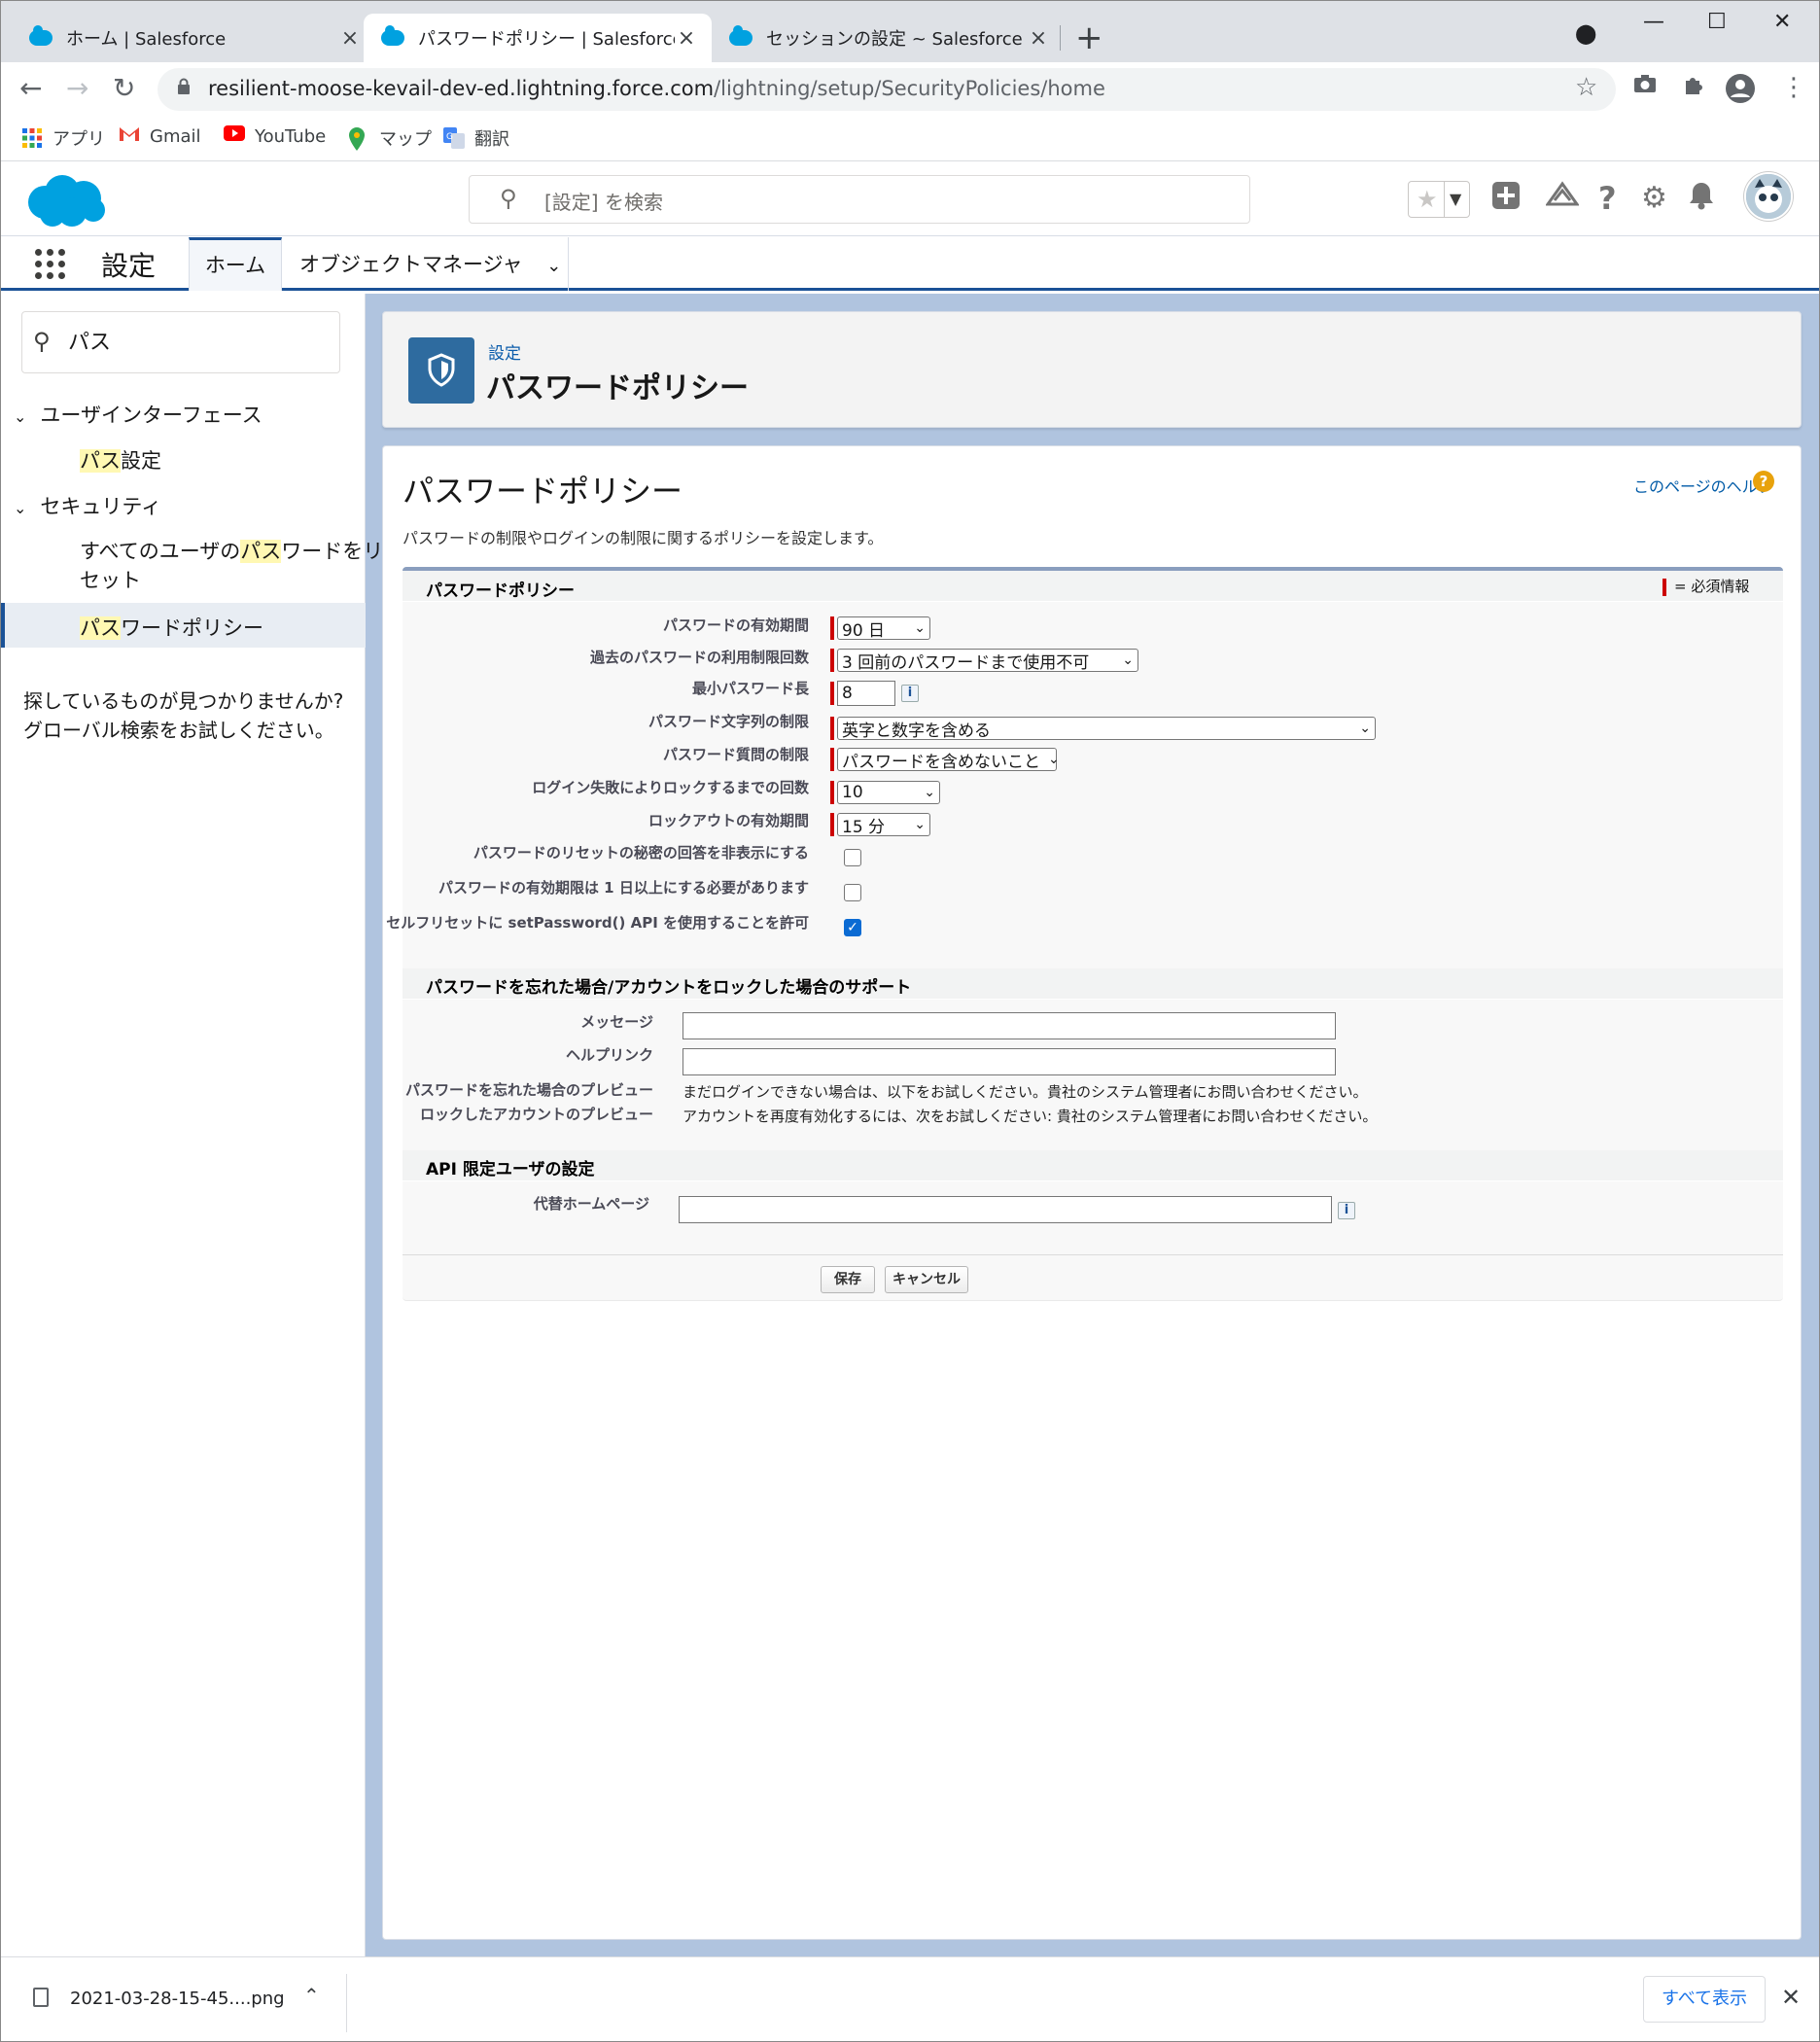 The width and height of the screenshot is (1820, 2042). What do you see at coordinates (390, 138) in the screenshot?
I see `bookmark-maps: マップ` at bounding box center [390, 138].